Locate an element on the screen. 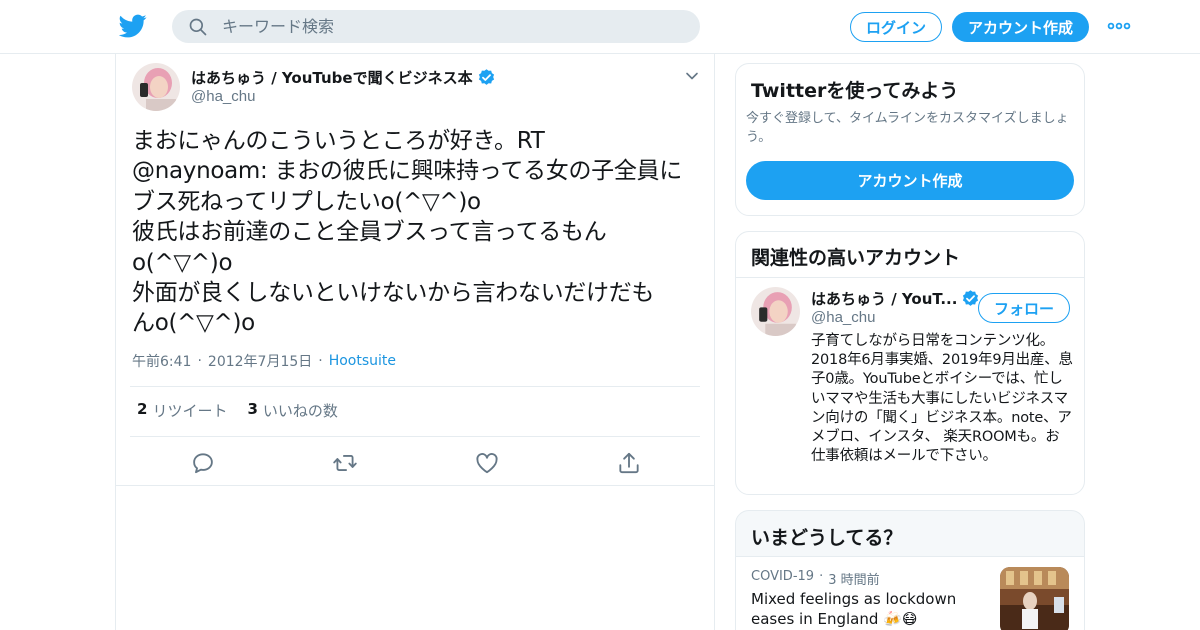 This screenshot has width=1200, height=630. trend-thumbnail is located at coordinates (1034, 598).